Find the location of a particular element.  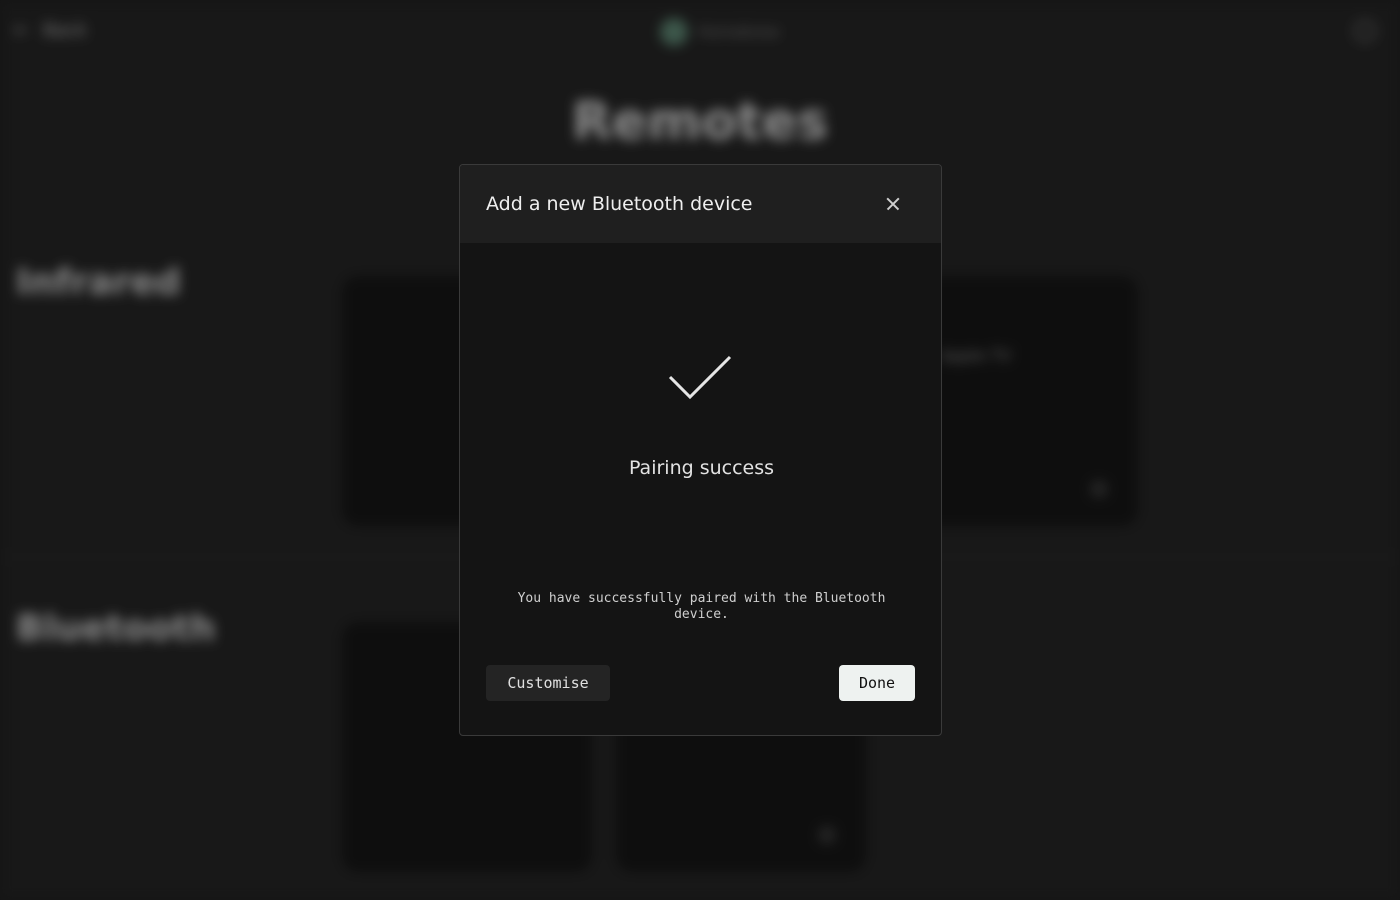

customise-button: Customise is located at coordinates (548, 683).